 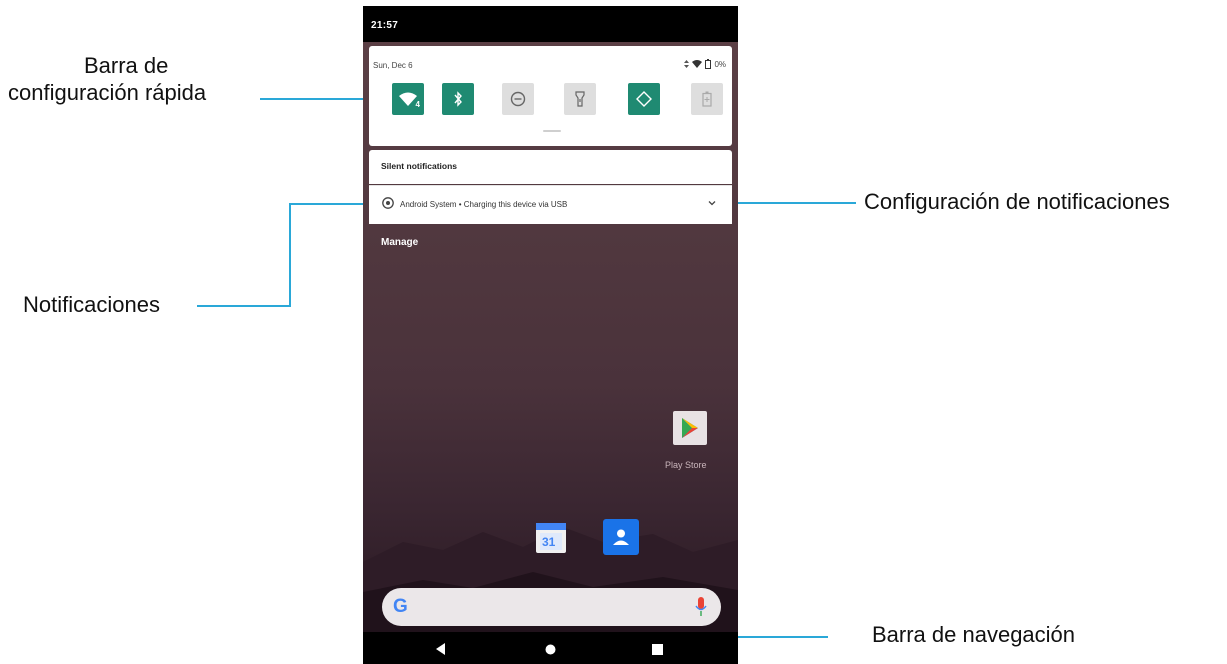 What do you see at coordinates (126, 65) in the screenshot?
I see `callout-quick-settings-line1: Barra de` at bounding box center [126, 65].